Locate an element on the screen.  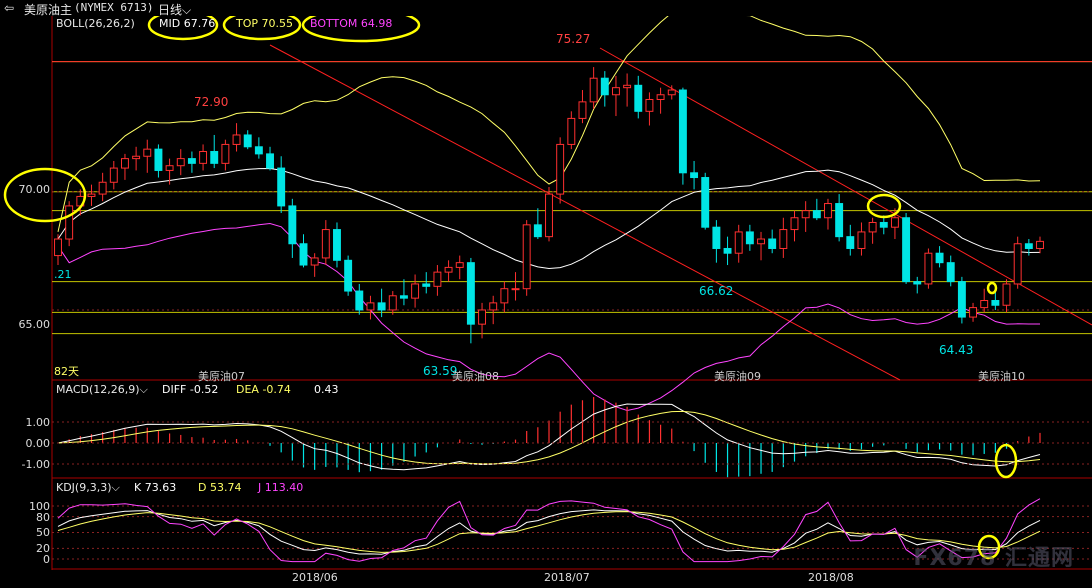
kdj-d-value: D 53.74 is located at coordinates (220, 487).